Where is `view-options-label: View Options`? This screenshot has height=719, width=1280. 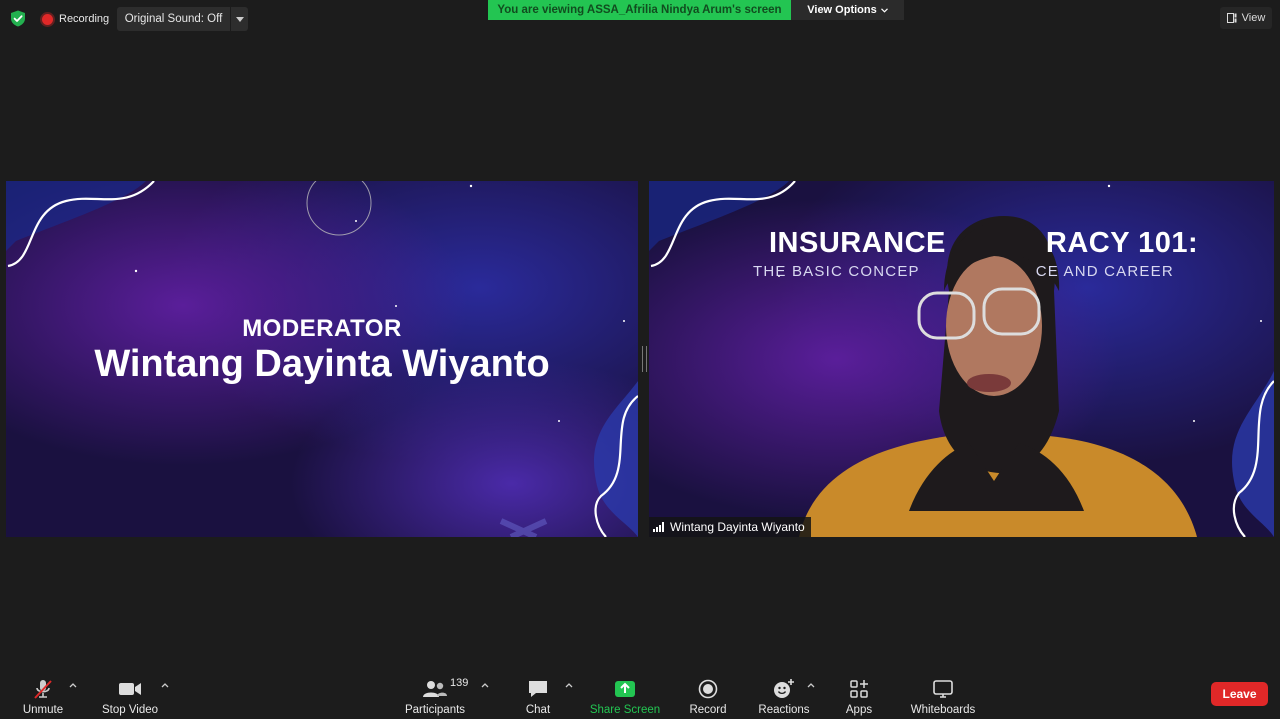
view-options-label: View Options is located at coordinates (842, 10).